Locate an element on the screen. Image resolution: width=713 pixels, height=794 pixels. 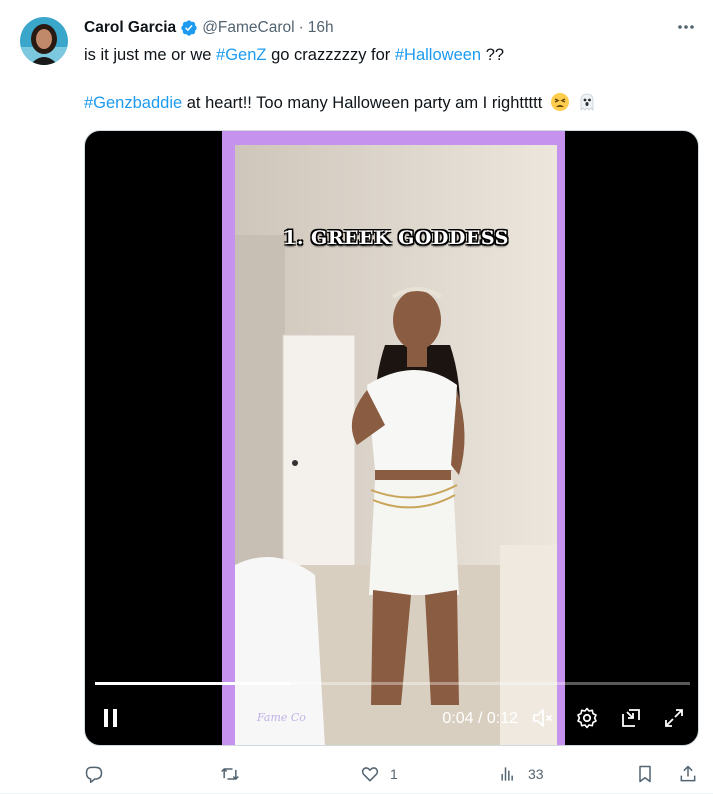
video-timecode: 0:04 / 0:12 is located at coordinates (480, 719).